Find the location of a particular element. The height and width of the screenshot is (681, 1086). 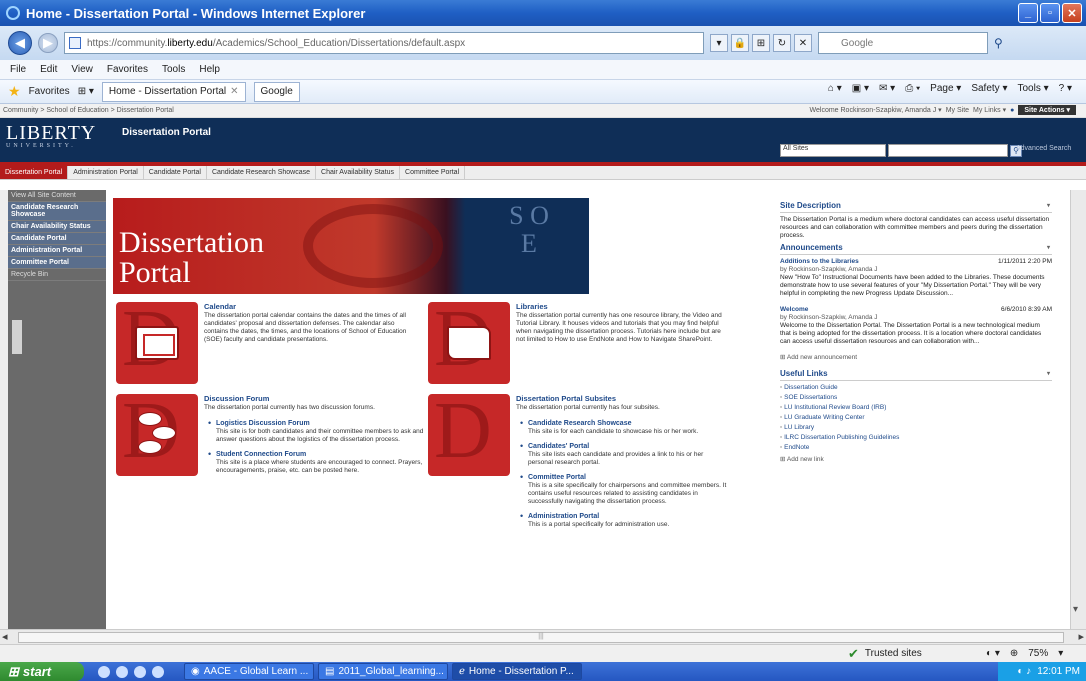

site-search-input is located at coordinates (948, 150).